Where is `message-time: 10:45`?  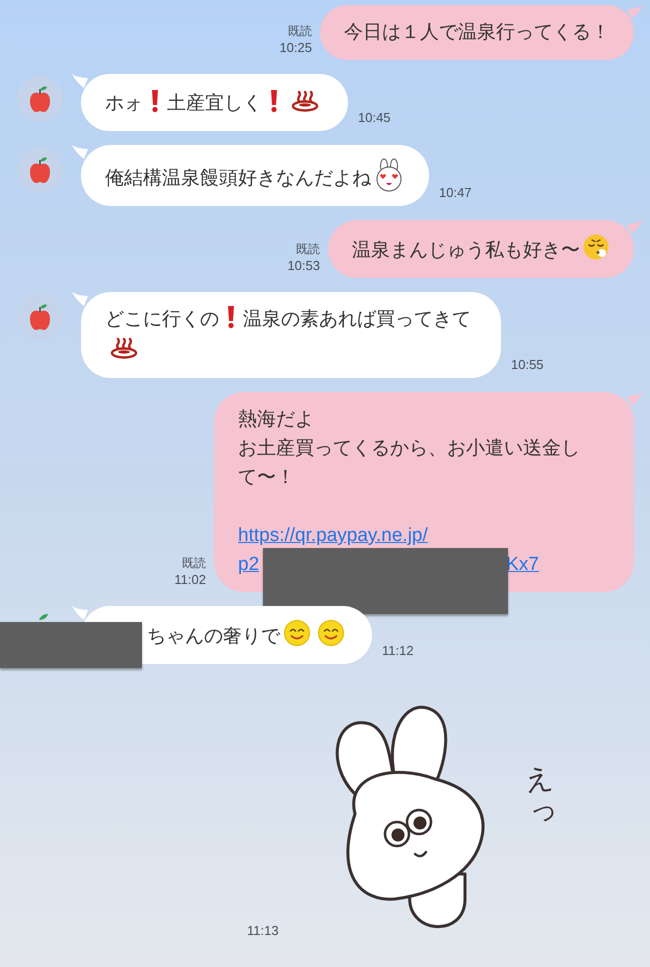 message-time: 10:45 is located at coordinates (374, 117).